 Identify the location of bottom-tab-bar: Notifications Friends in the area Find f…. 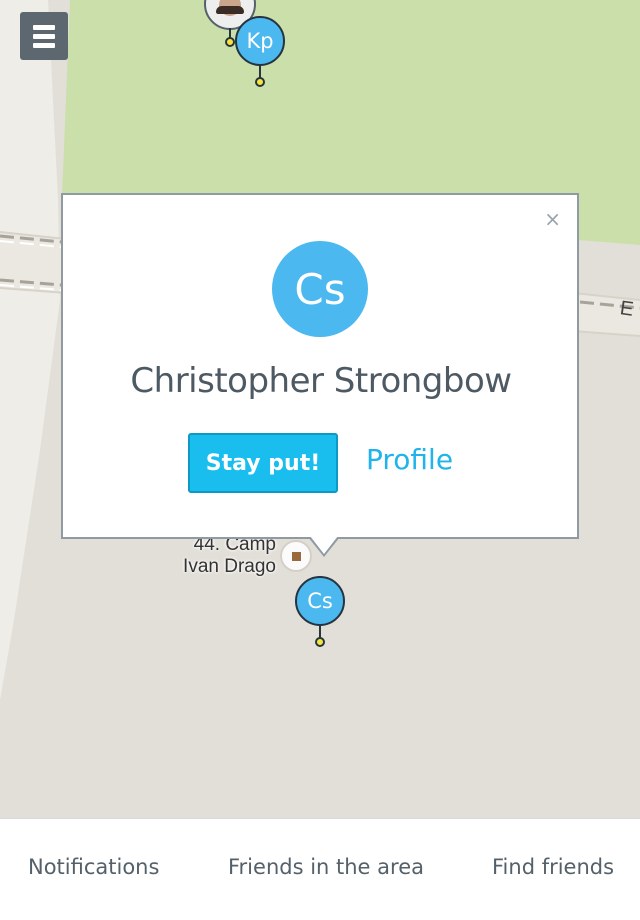
(320, 869).